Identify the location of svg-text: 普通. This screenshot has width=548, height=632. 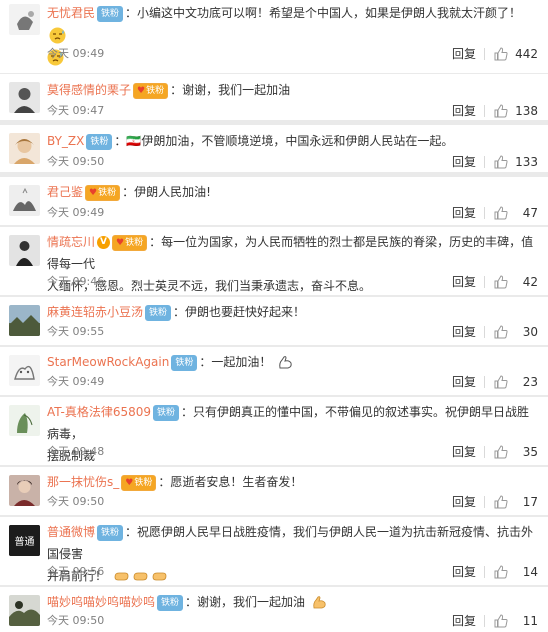
(25, 541).